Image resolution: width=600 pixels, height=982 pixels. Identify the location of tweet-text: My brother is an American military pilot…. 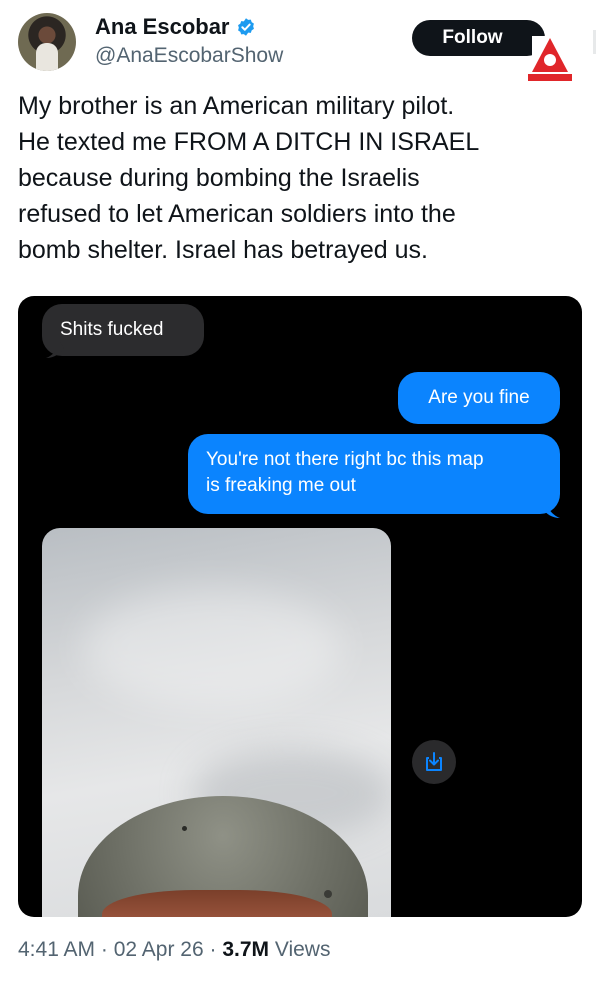
(249, 178).